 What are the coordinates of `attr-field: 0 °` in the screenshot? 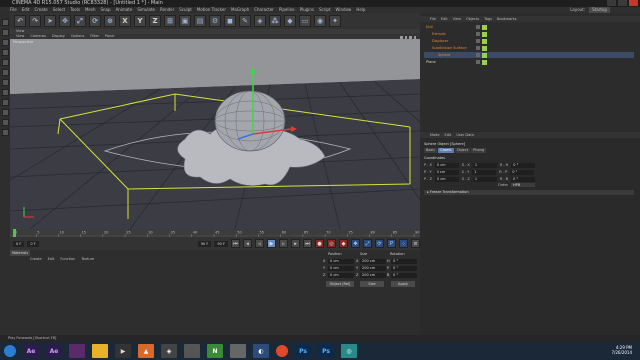 It's located at (523, 165).